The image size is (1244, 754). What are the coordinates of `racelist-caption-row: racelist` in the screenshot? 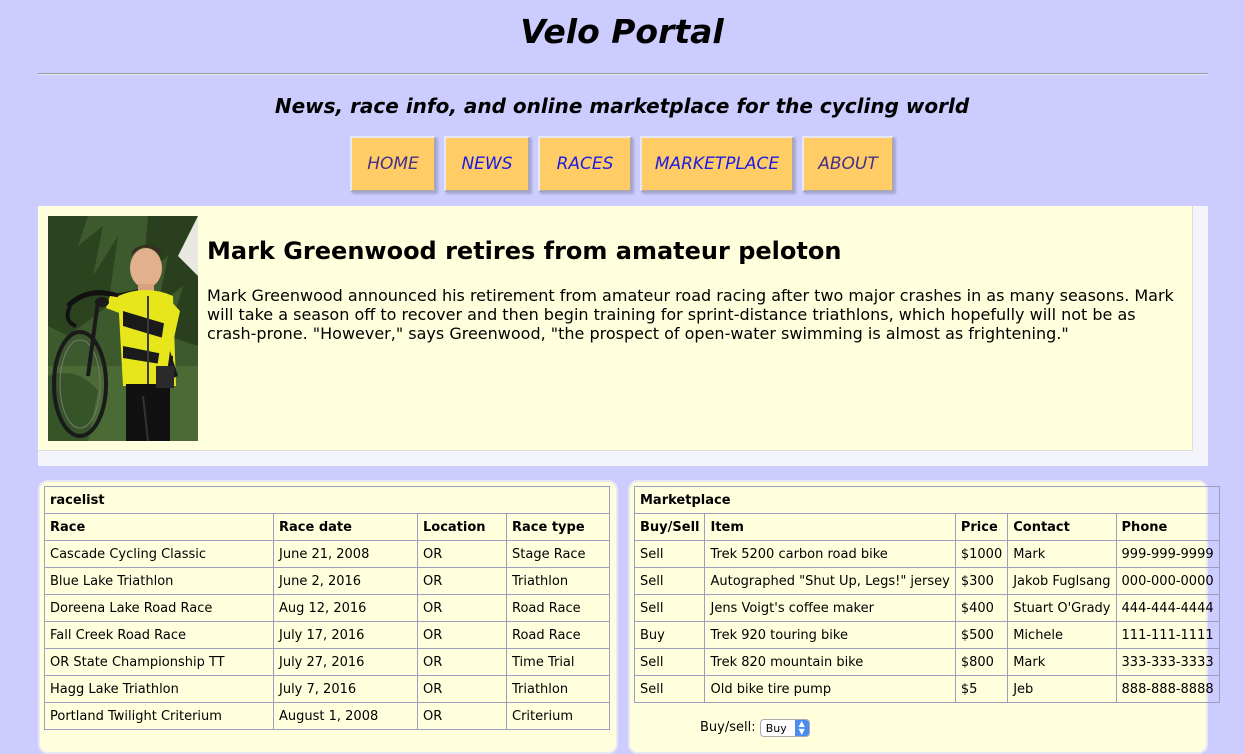 It's located at (327, 500).